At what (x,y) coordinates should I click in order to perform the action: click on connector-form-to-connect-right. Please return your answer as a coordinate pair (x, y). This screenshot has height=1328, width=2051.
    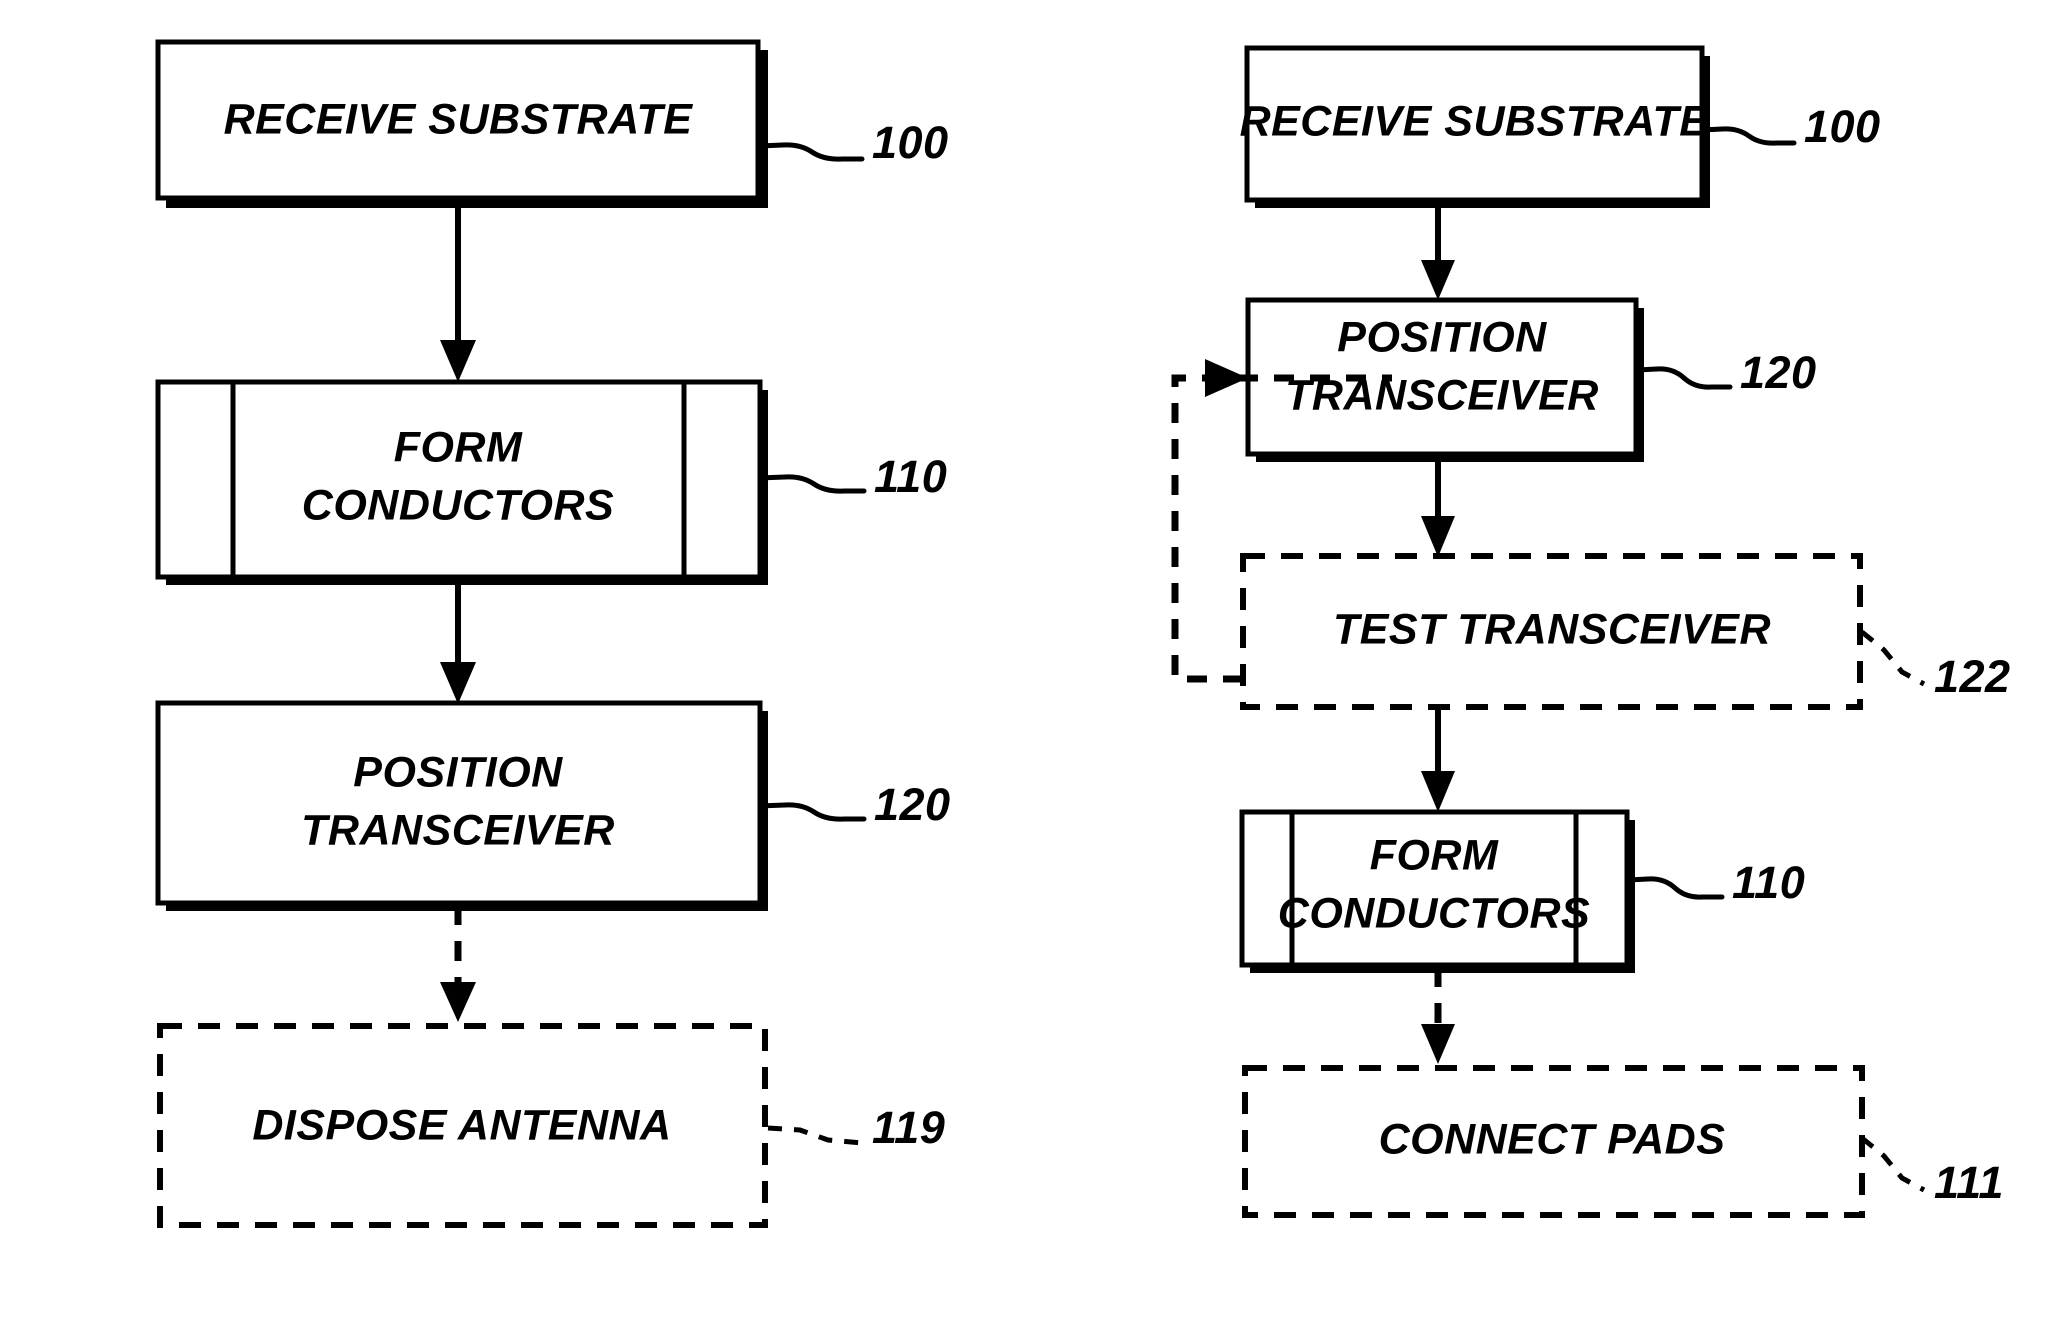
    Looking at the image, I should click on (1438, 1015).